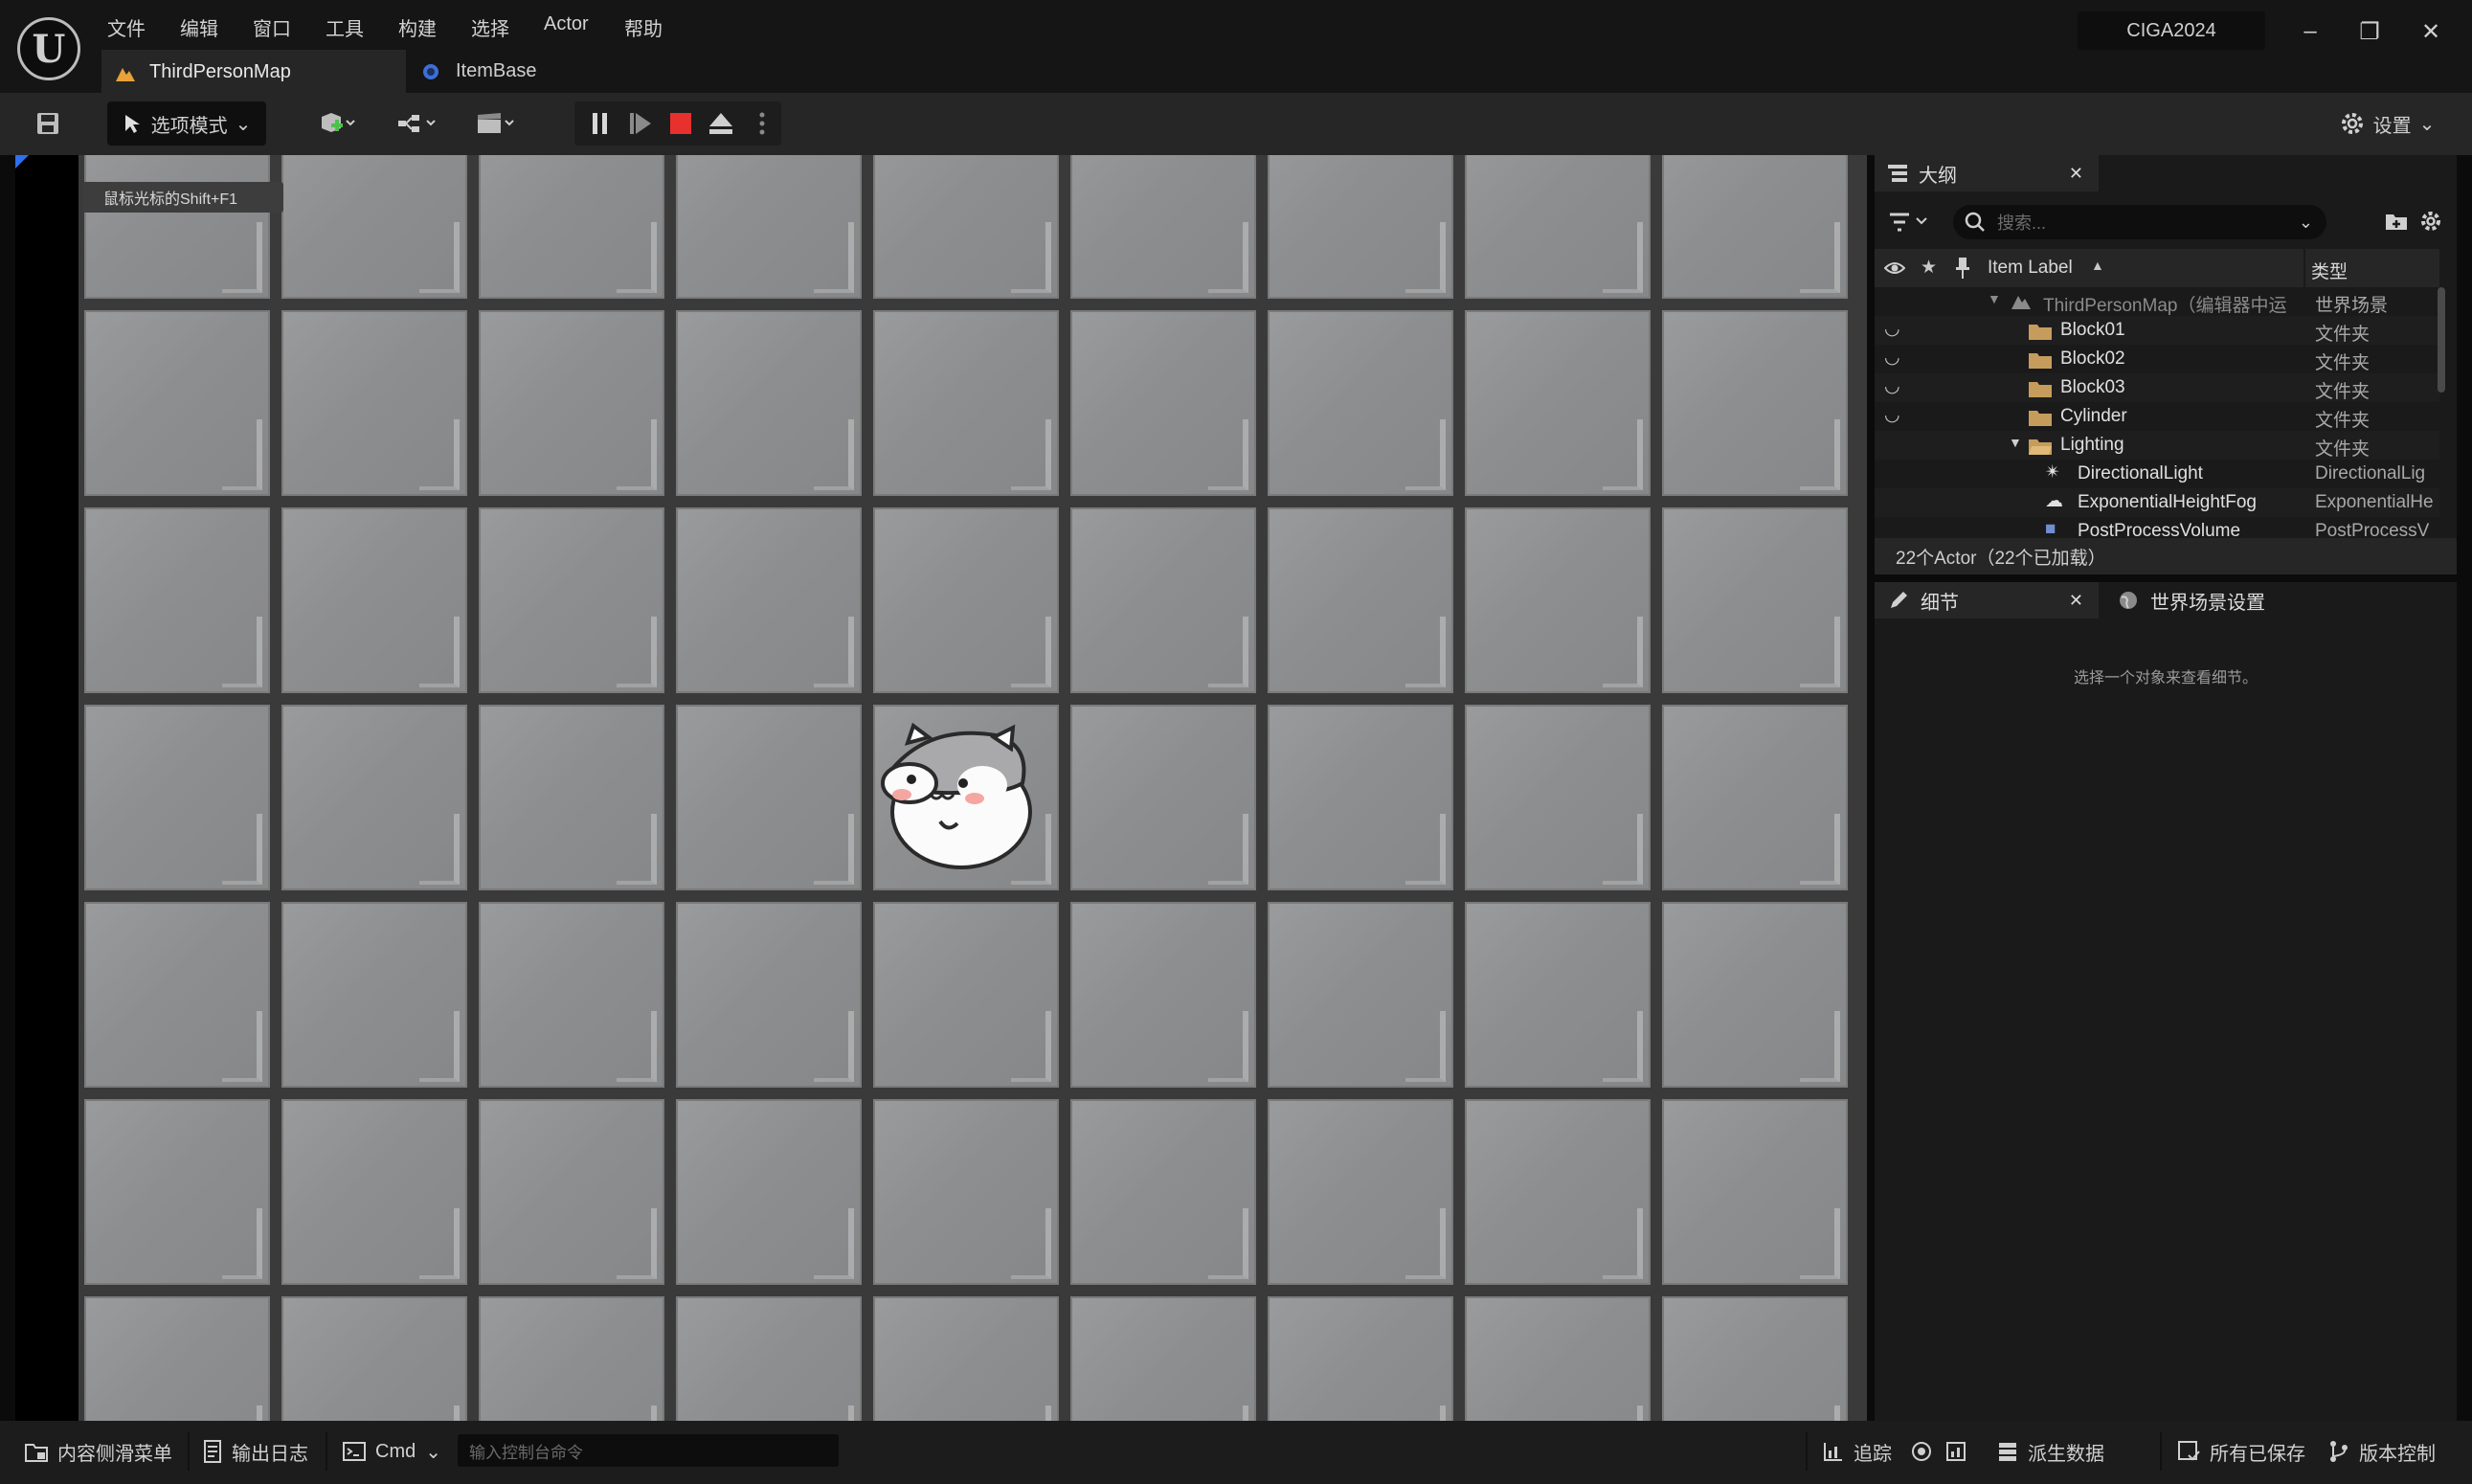 This screenshot has width=2472, height=1484. Describe the element at coordinates (2207, 603) in the screenshot. I see `world-settings-label: 世界场景设置` at that location.